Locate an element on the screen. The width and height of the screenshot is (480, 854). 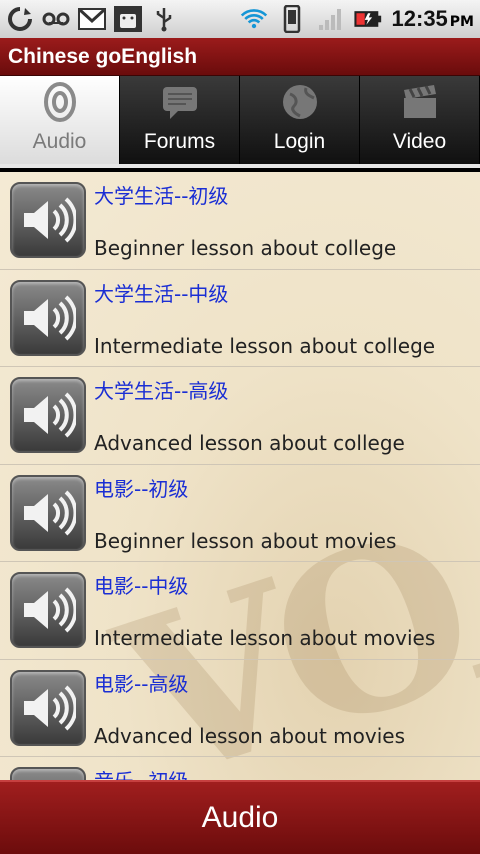
tab-login-label: Login is located at coordinates (299, 141).